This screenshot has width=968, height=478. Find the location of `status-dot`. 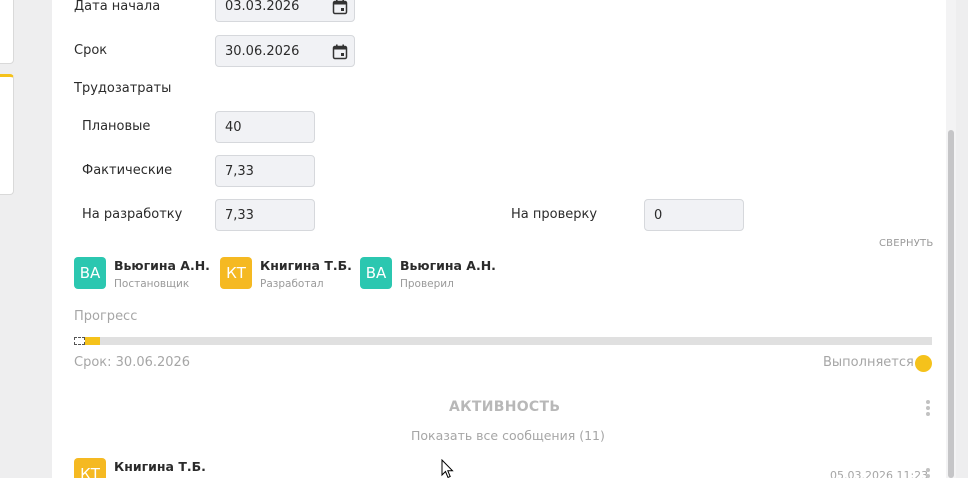

status-dot is located at coordinates (923, 363).